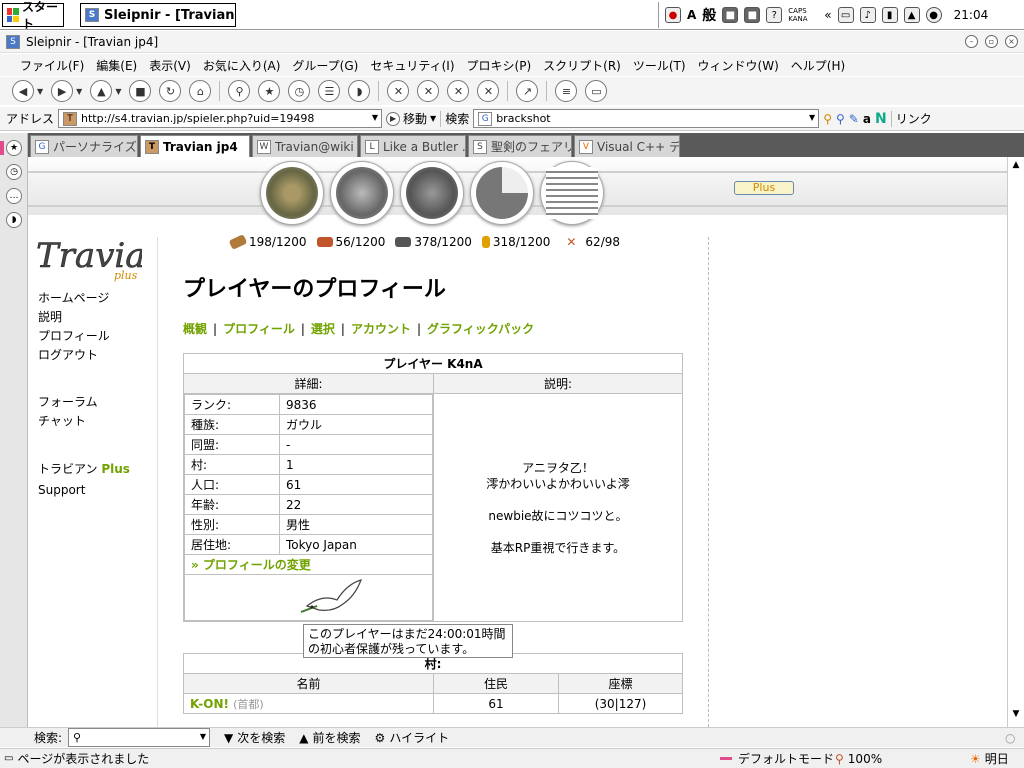 The width and height of the screenshot is (1024, 768). I want to click on find-dropdown-icon: ▼, so click(203, 736).